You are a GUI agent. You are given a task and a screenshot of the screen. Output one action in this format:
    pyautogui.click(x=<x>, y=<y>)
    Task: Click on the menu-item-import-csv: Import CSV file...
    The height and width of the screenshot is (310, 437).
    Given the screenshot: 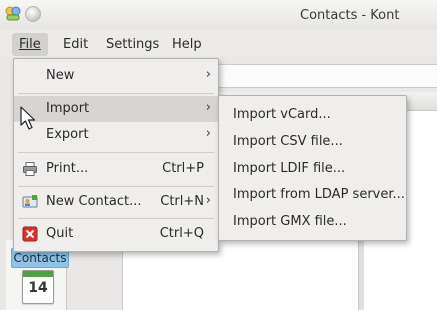 What is the action you would take?
    pyautogui.click(x=312, y=142)
    